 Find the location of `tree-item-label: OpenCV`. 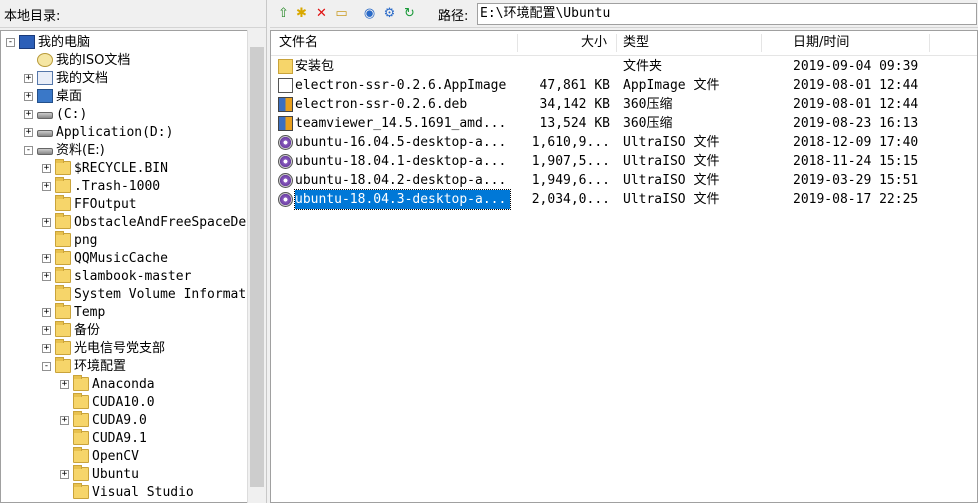

tree-item-label: OpenCV is located at coordinates (115, 456).